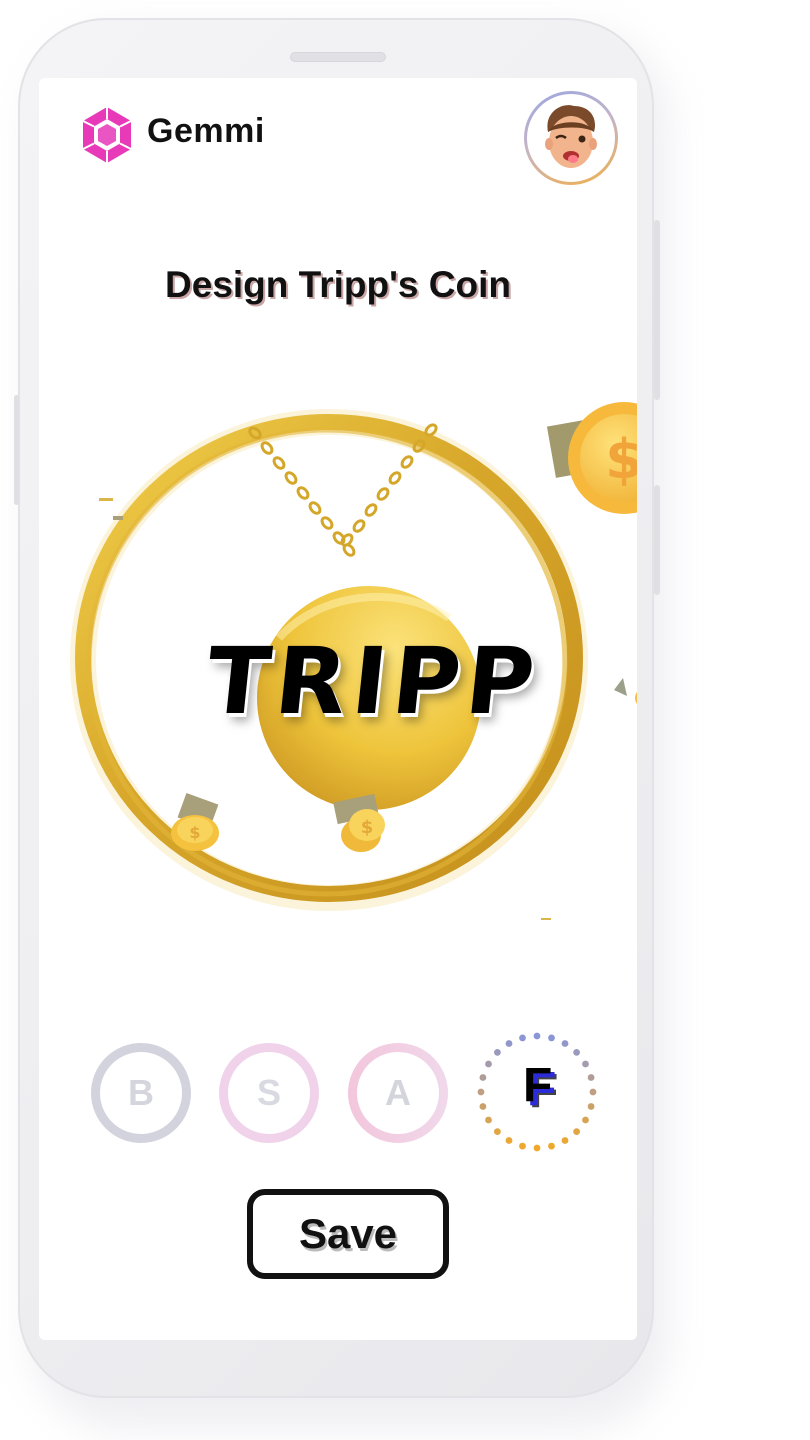  I want to click on tier-label: S, so click(268, 1092).